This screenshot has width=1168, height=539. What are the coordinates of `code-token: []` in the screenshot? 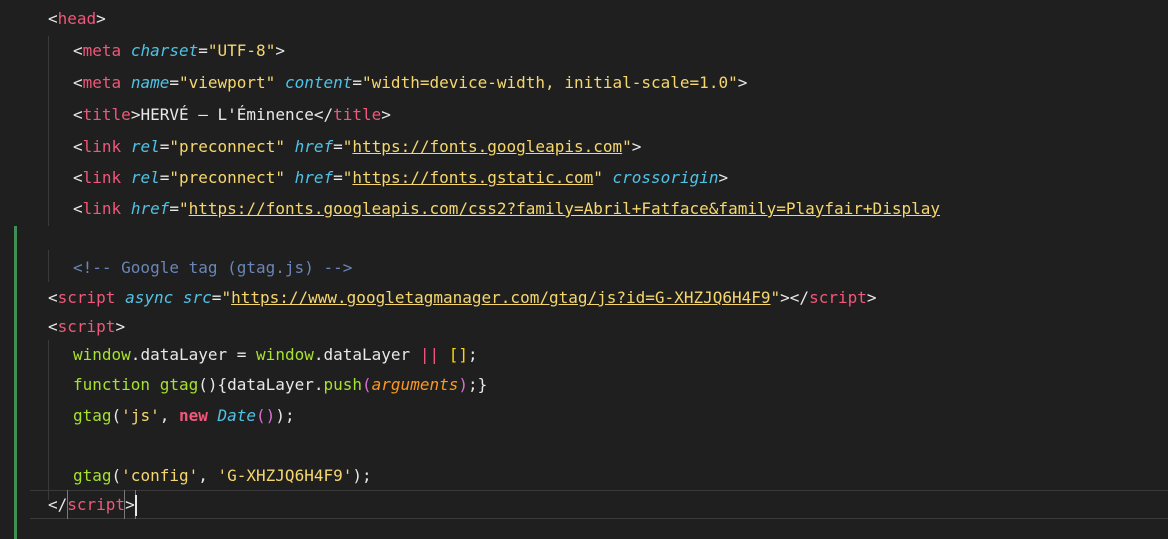 It's located at (458, 354).